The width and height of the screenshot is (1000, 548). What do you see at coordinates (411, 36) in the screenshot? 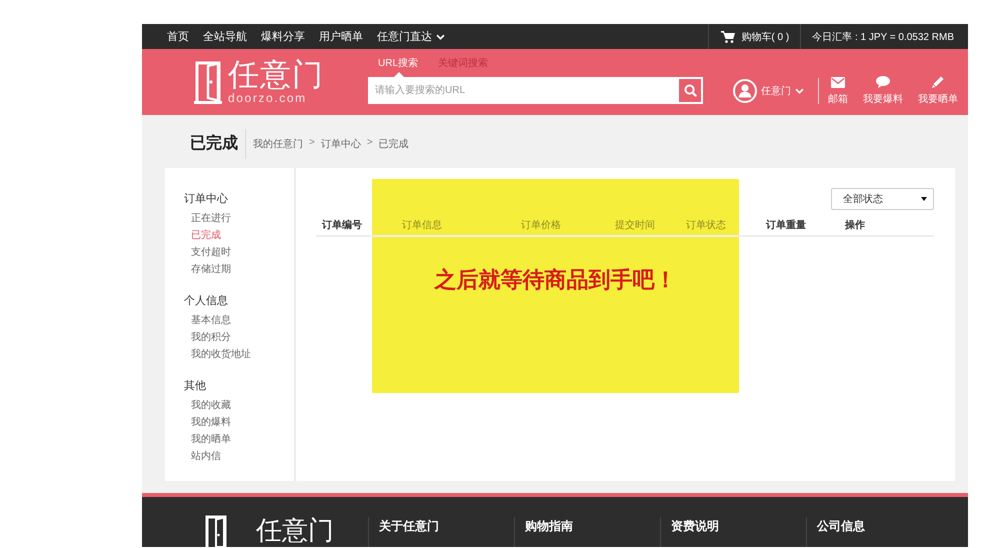
I see `nav-link: 任意门直达` at bounding box center [411, 36].